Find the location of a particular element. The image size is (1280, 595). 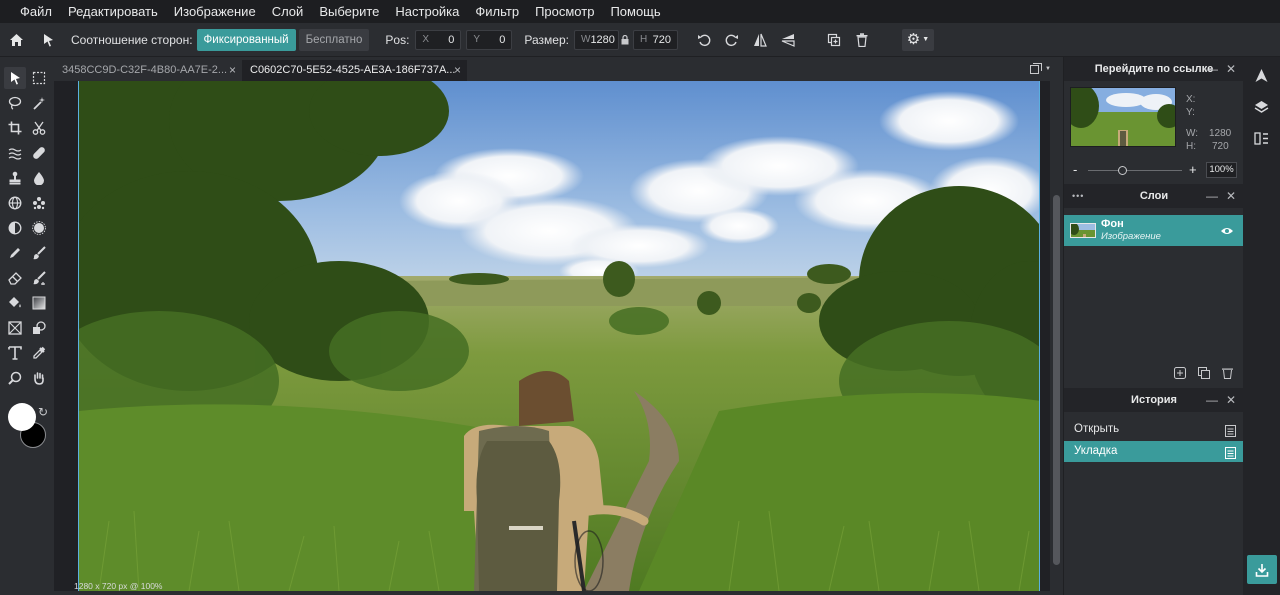

marquee-tool is located at coordinates (39, 78).